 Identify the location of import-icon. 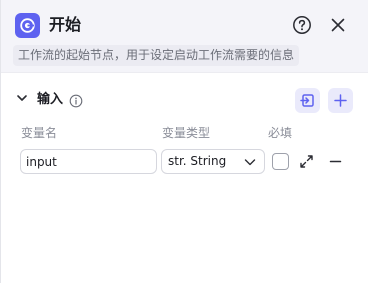
(307, 100).